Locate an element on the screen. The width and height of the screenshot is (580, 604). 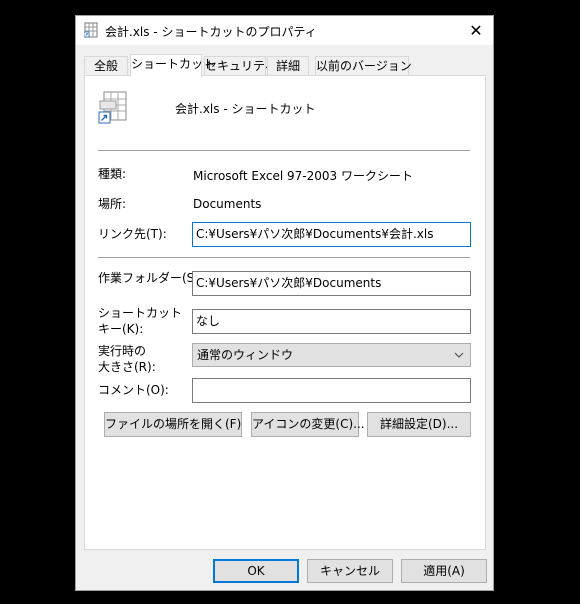
shortcut-key-label: ショートカット キー(K): is located at coordinates (140, 321).